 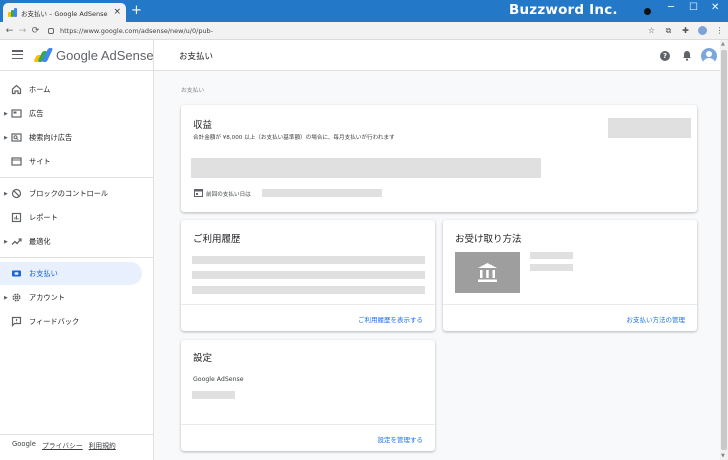 I want to click on sidebar-item-feedback: フィードバック, so click(x=71, y=321).